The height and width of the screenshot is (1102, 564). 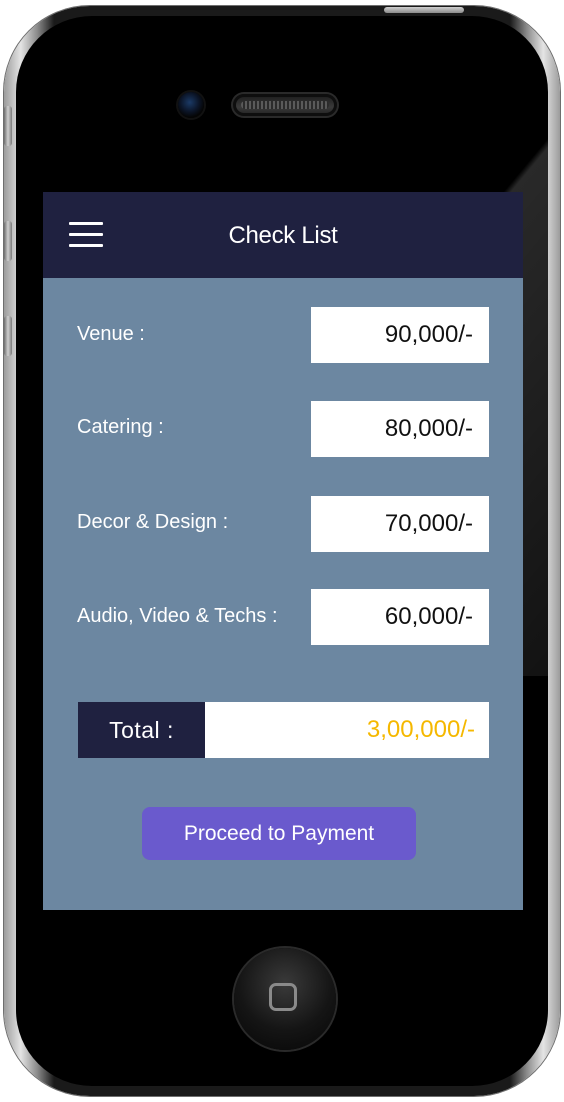 I want to click on front-camera-icon, so click(x=191, y=105).